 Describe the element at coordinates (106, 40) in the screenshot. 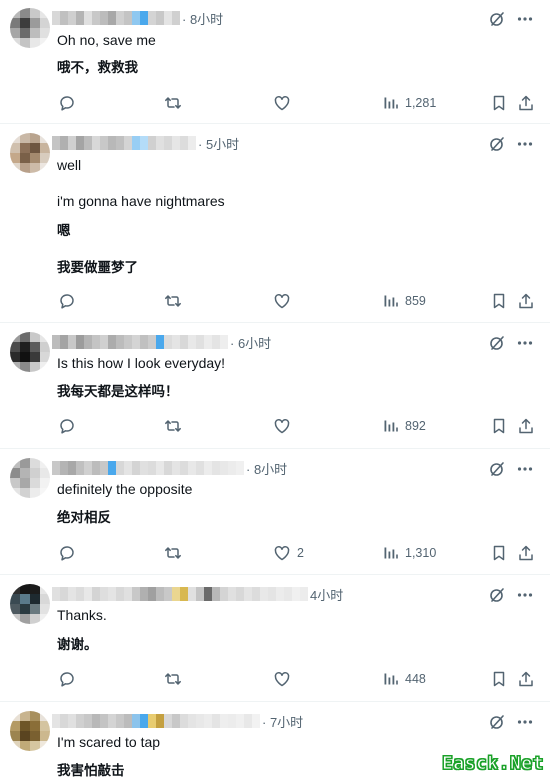

I see `reply-text: Oh no, save me` at that location.